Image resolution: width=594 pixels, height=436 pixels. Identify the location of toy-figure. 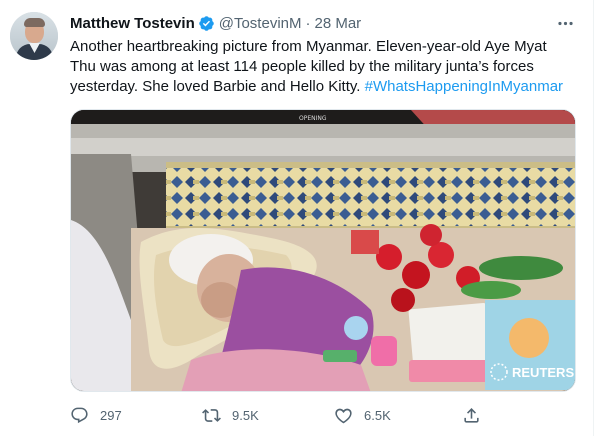
(356, 328).